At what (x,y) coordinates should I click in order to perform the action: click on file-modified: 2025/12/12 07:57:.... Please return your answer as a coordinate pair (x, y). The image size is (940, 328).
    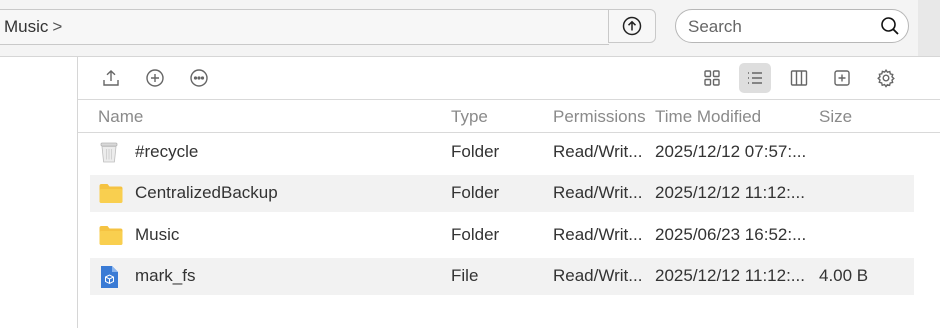
    Looking at the image, I should click on (731, 151).